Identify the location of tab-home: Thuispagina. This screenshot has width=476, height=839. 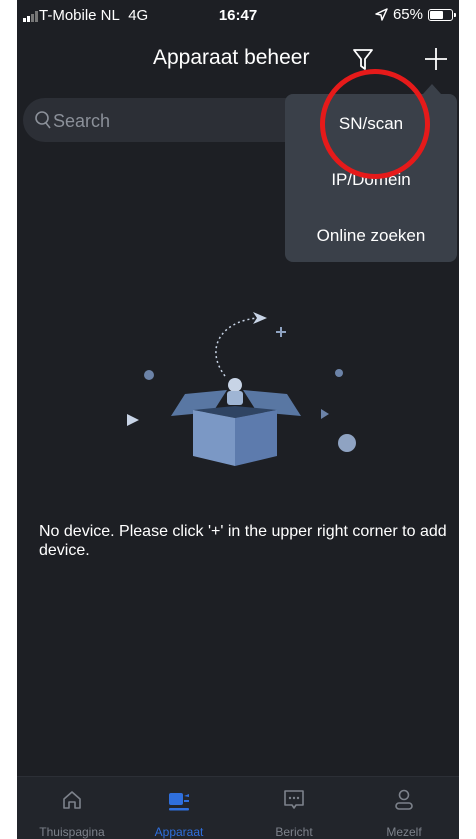
(72, 808).